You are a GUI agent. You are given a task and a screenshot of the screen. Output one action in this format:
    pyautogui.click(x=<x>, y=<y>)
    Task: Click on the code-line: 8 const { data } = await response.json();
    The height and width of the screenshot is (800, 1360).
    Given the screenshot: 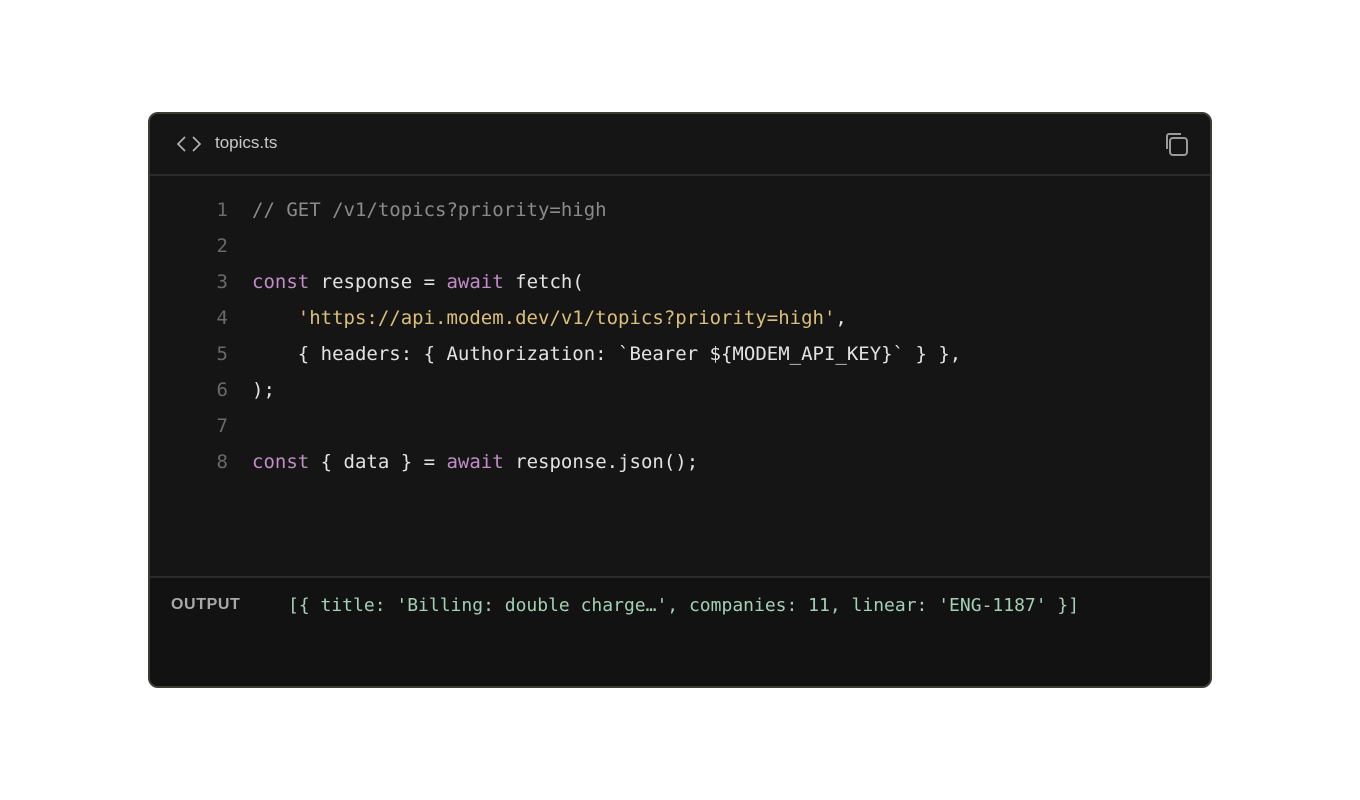 What is the action you would take?
    pyautogui.click(x=680, y=462)
    